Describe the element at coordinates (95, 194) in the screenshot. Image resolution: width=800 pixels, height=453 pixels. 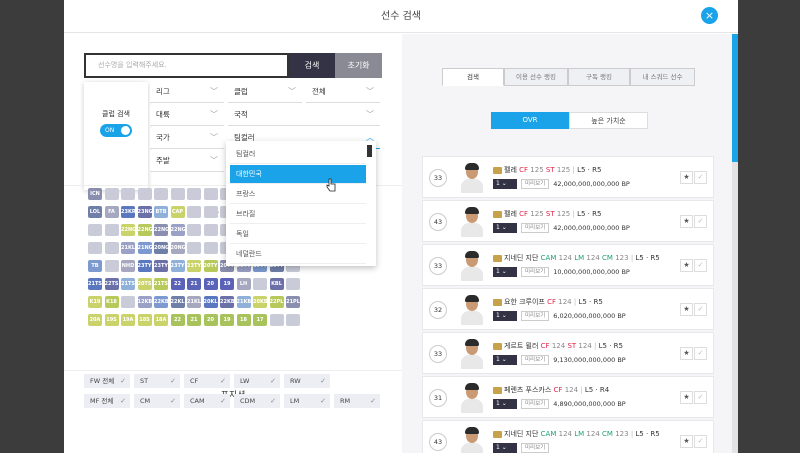
I see `season-badge: ICN` at that location.